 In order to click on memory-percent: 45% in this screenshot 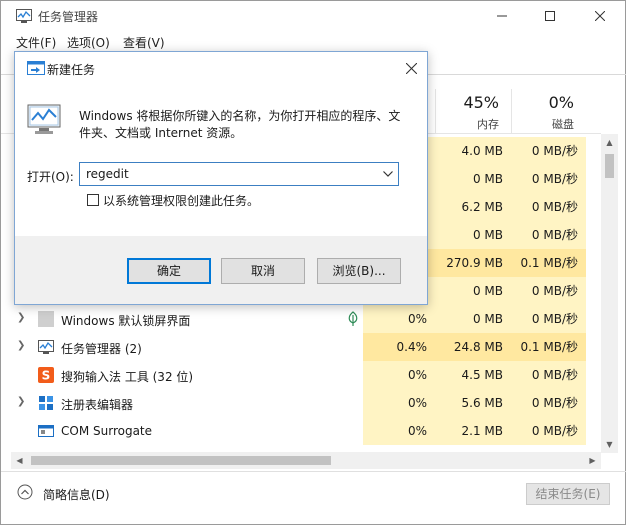, I will do `click(481, 102)`.